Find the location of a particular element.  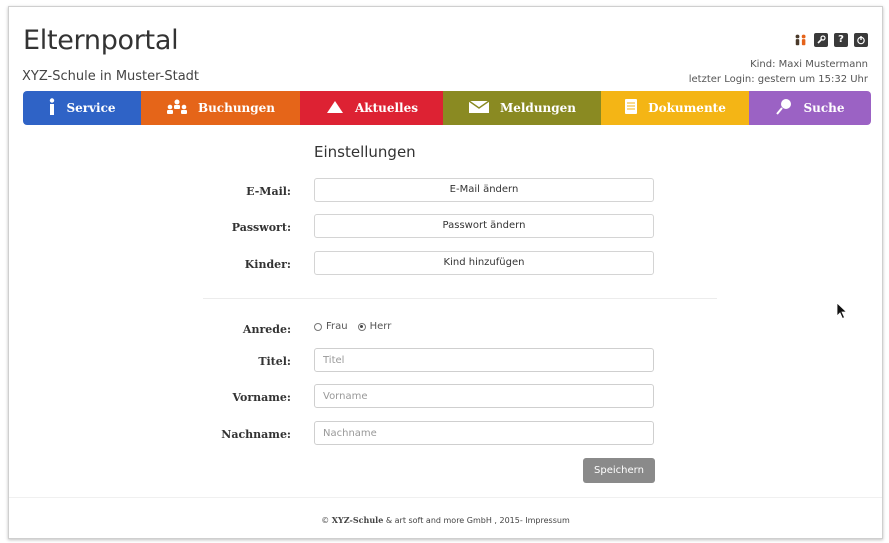

section-divider is located at coordinates (460, 298).